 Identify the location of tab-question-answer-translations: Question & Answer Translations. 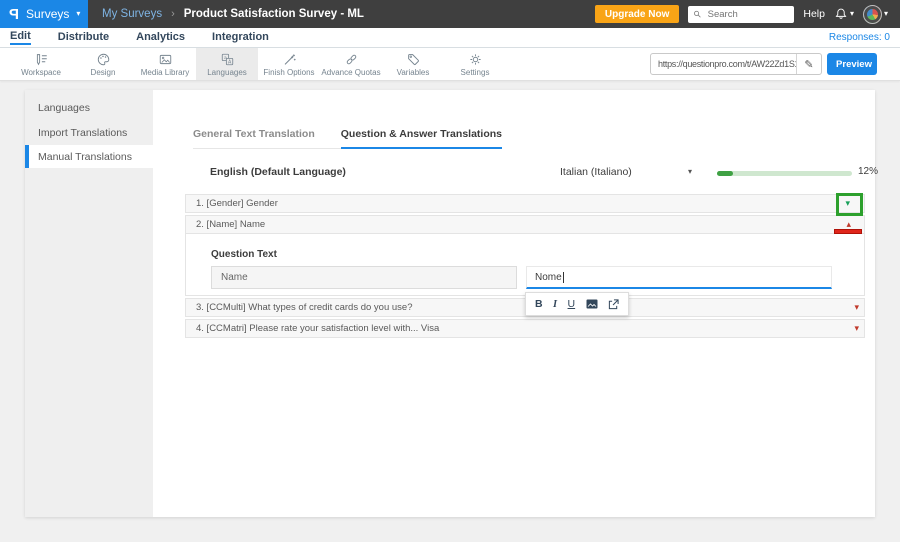
(421, 138).